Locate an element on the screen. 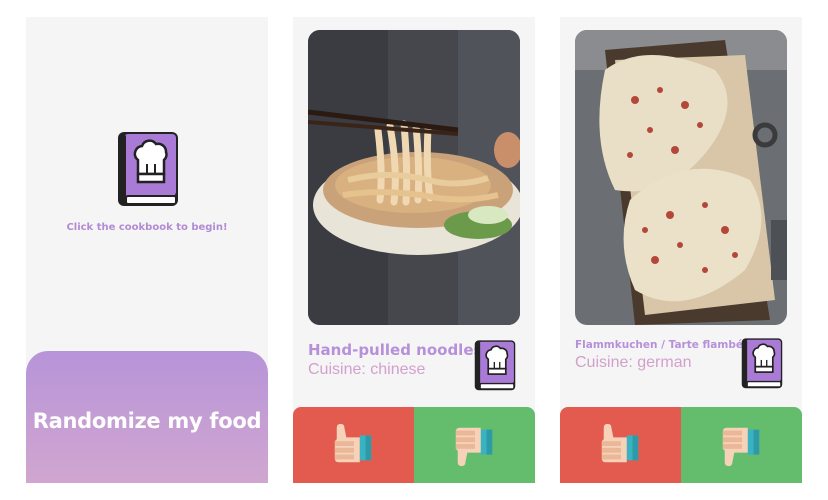  dish-title: Hand-pulled noodles is located at coordinates (395, 350).